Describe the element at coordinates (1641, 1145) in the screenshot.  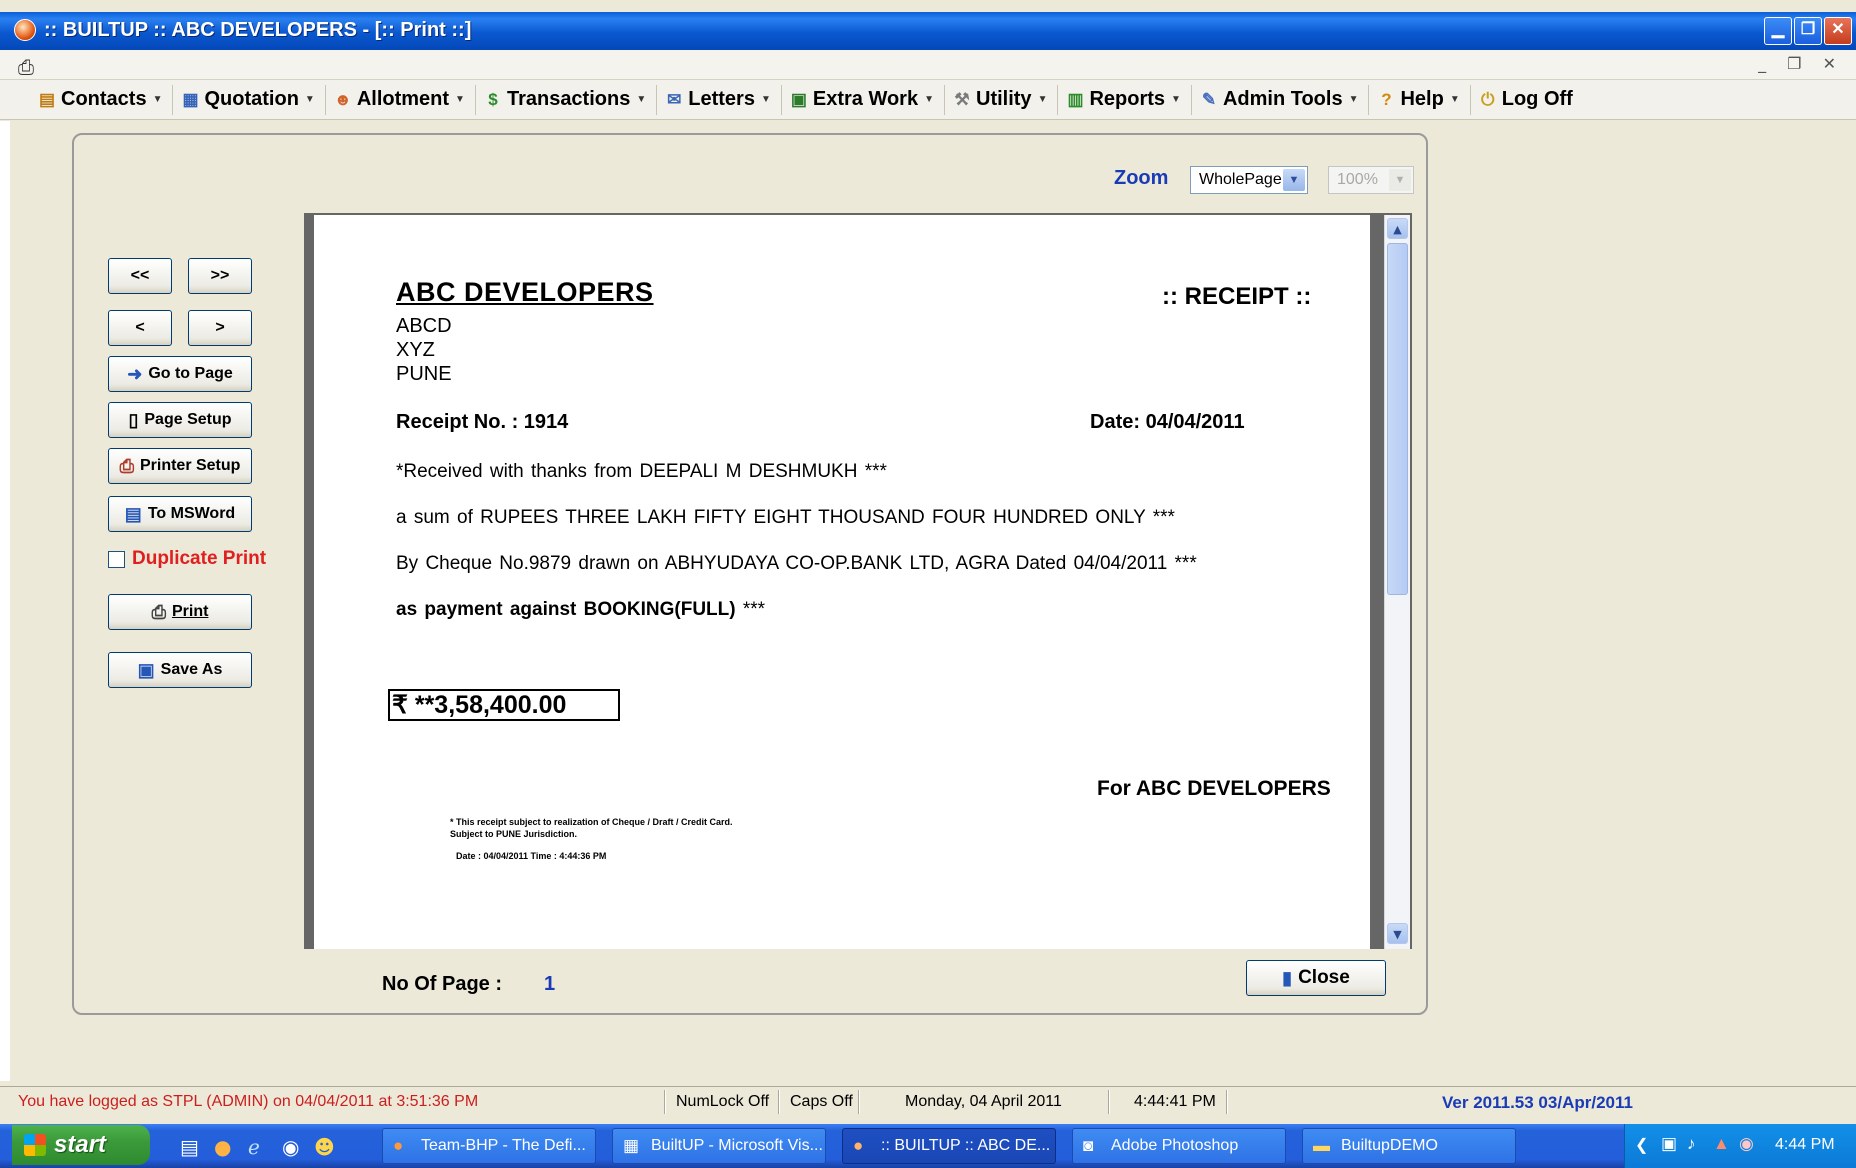
I see `tray-expand-icon: ❮` at that location.